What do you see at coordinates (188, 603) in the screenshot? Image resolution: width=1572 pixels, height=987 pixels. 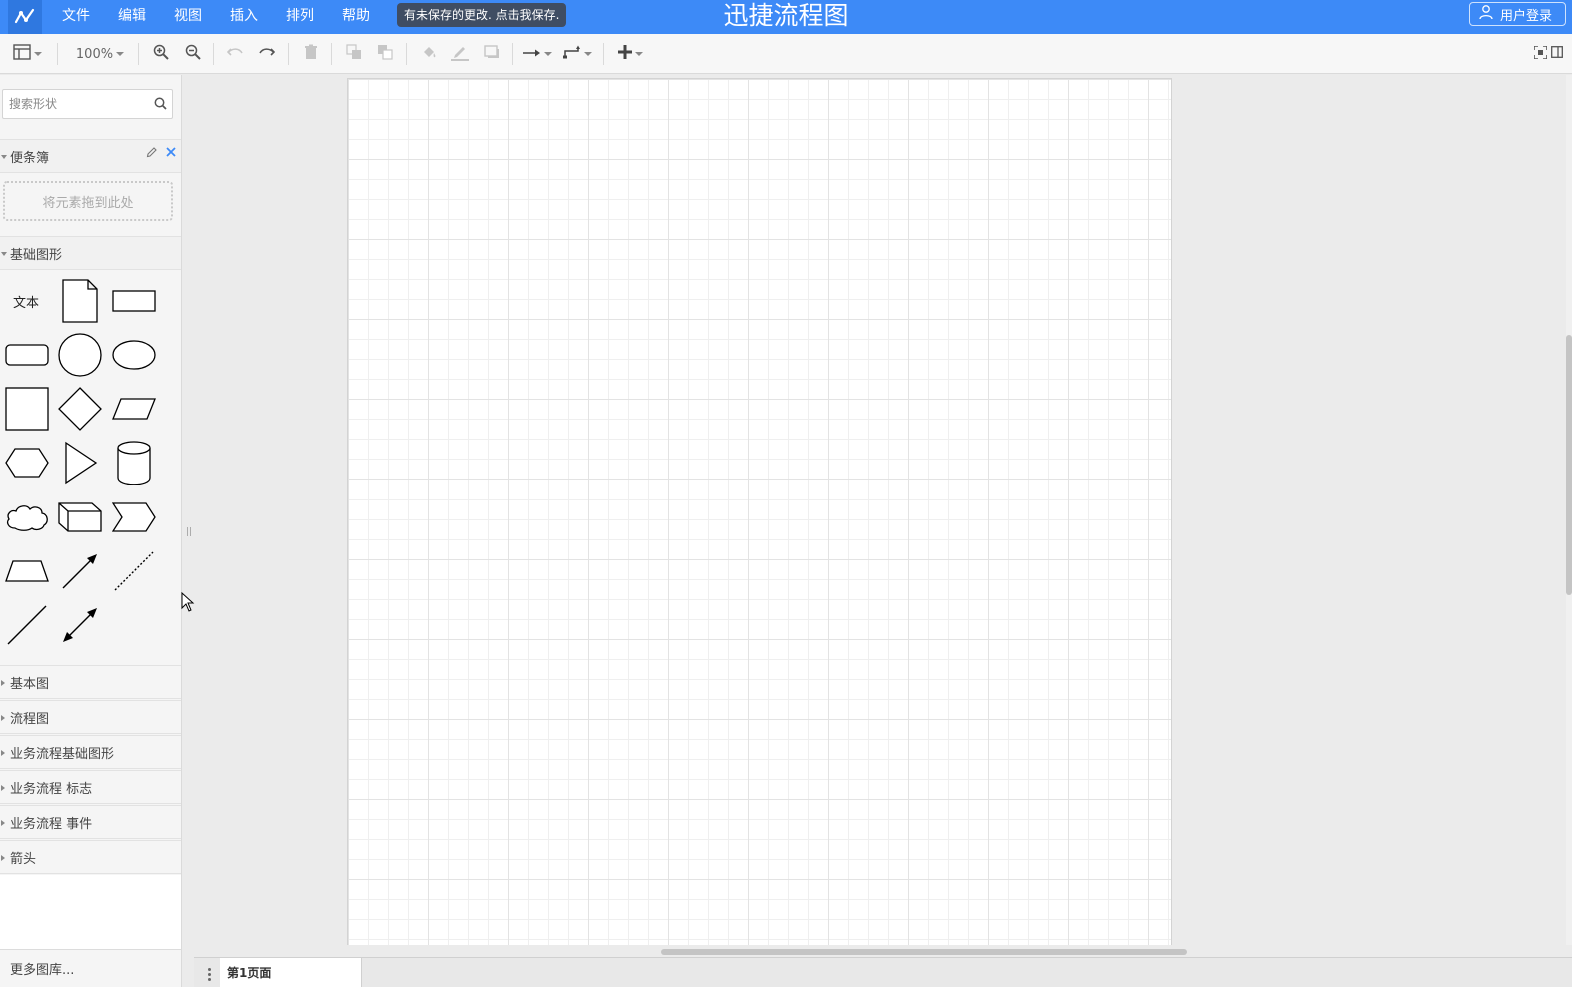 I see `mouse-cursor-icon` at bounding box center [188, 603].